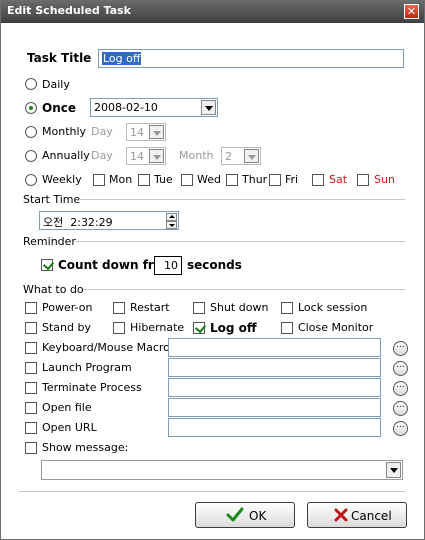  What do you see at coordinates (119, 308) in the screenshot?
I see `restart-checkbox` at bounding box center [119, 308].